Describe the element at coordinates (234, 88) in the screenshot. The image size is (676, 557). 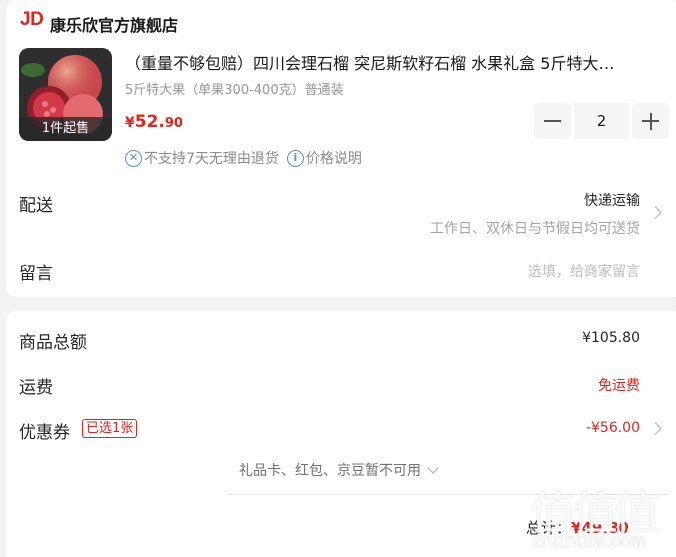
I see `product-spec: 5斤特大果（单果300-400克）普通装` at that location.